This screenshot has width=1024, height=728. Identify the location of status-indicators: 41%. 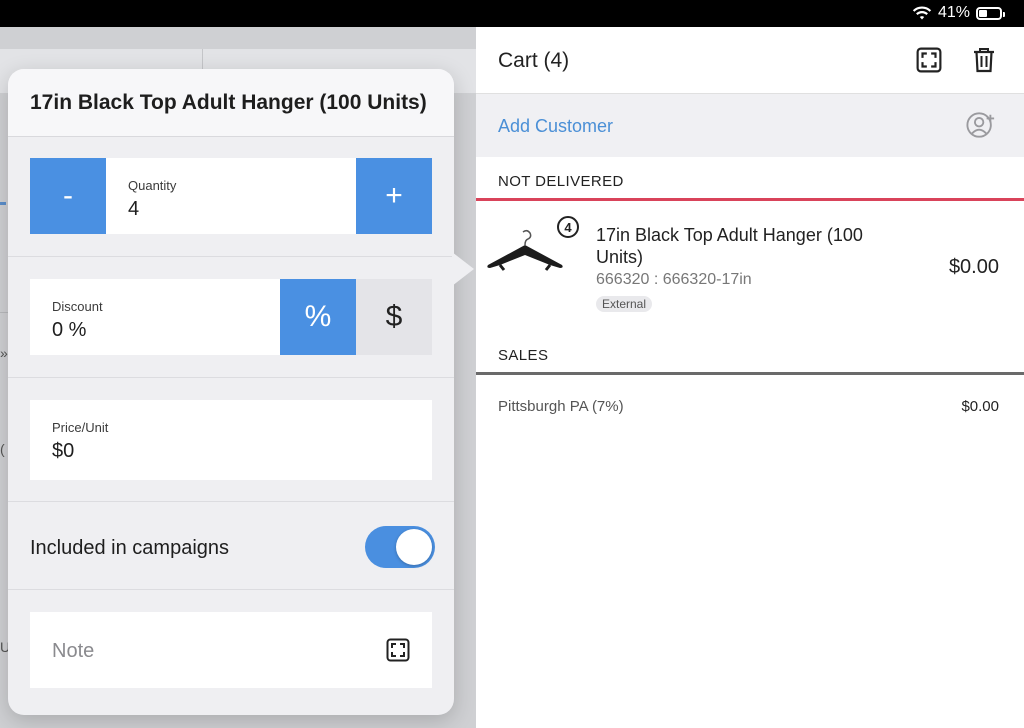
(958, 13).